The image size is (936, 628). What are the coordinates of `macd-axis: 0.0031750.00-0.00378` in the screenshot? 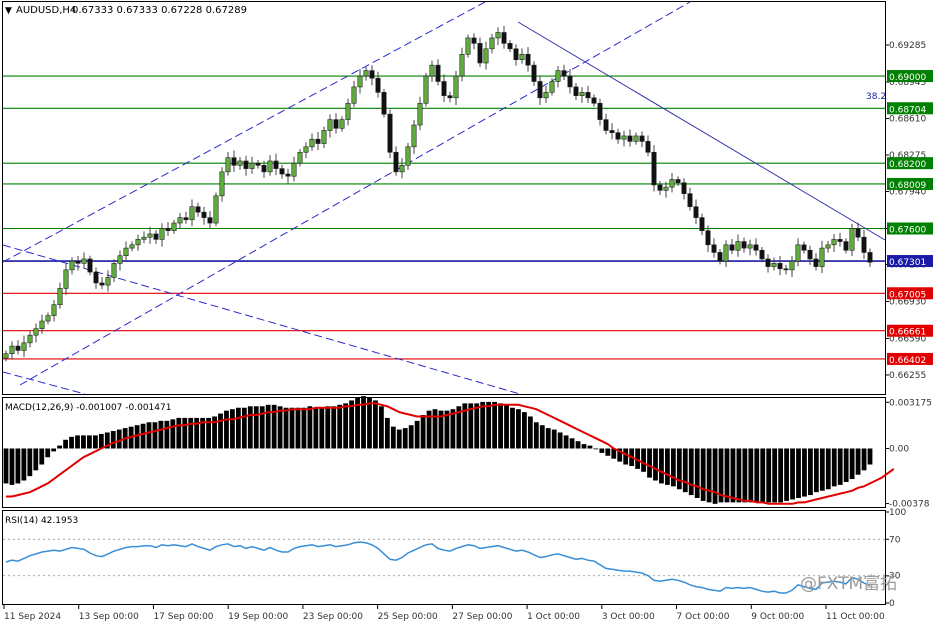 It's located at (908, 454).